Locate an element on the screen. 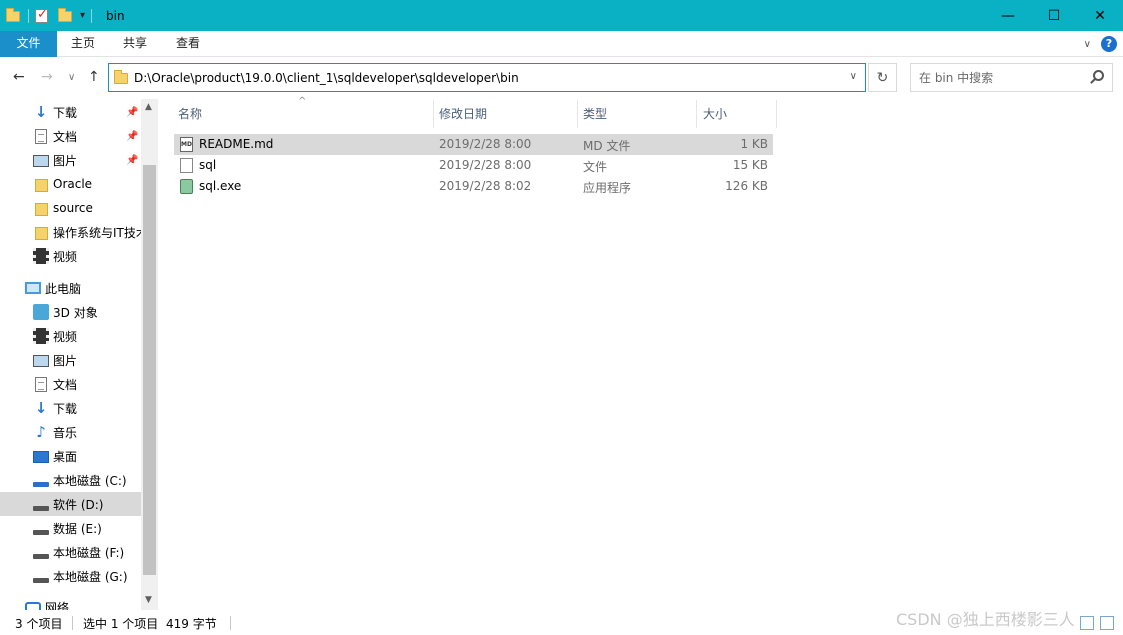  sidebar-item-source: source is located at coordinates (70, 208).